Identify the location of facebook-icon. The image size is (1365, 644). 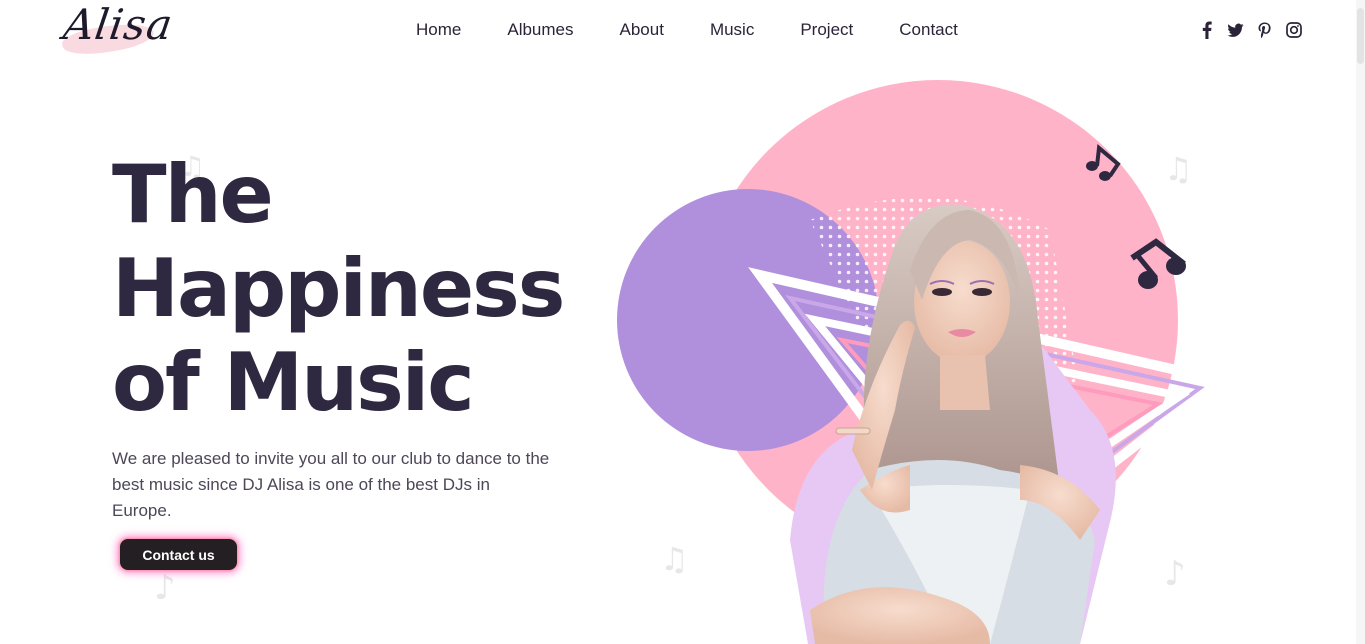
(1206, 30).